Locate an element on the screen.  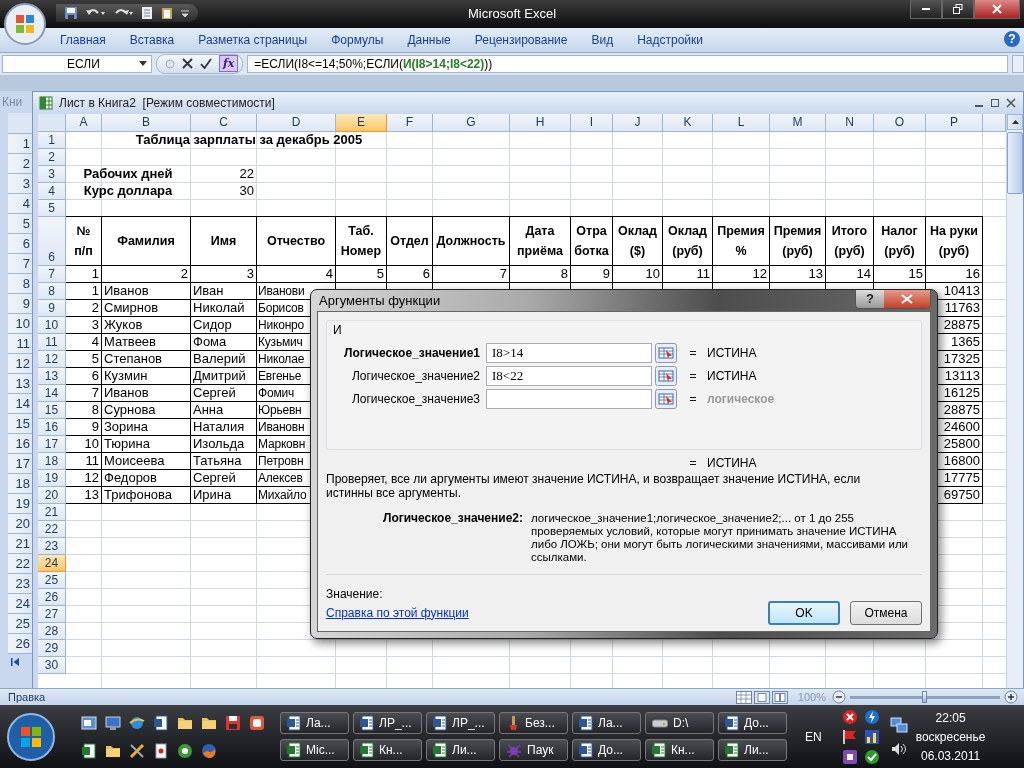
argument-field: I8<22 is located at coordinates (569, 375).